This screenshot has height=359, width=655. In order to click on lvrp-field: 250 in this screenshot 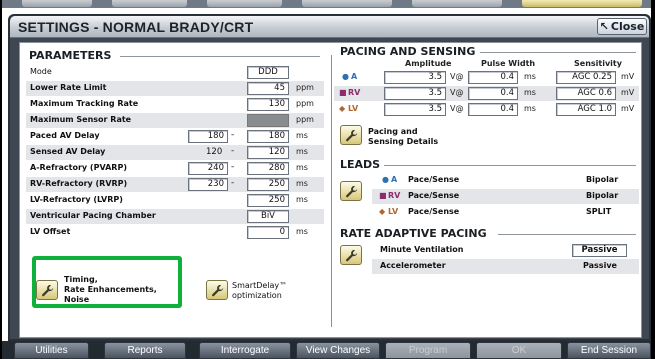, I will do `click(268, 200)`.